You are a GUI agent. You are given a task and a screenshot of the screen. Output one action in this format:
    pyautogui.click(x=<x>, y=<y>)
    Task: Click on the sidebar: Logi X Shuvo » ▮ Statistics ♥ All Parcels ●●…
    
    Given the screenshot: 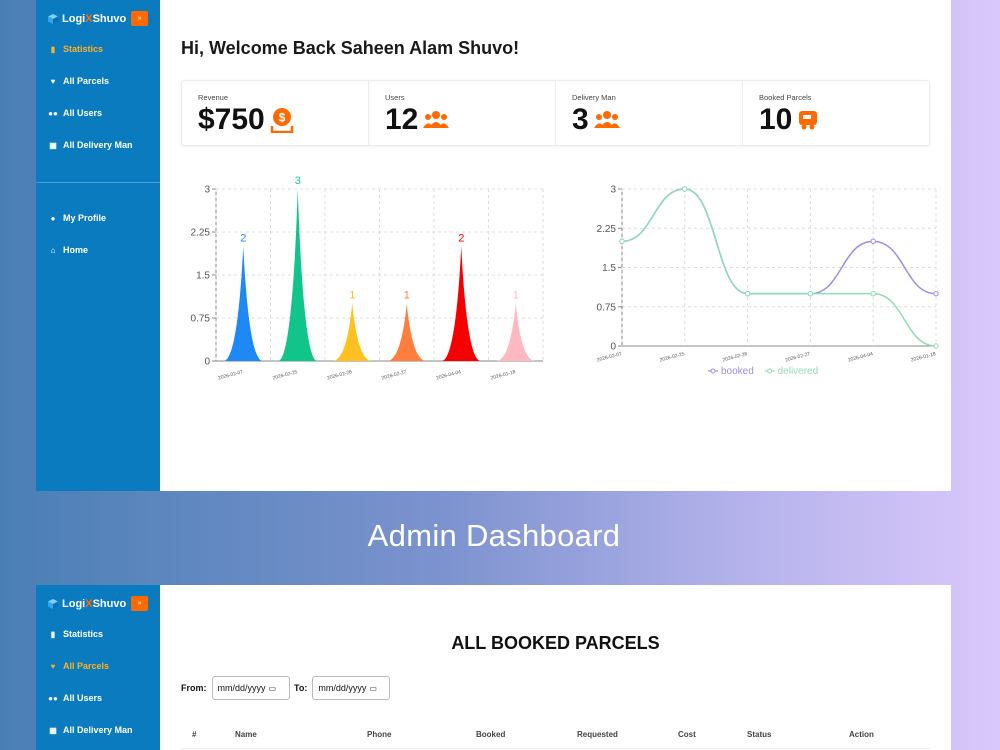 What is the action you would take?
    pyautogui.click(x=98, y=667)
    